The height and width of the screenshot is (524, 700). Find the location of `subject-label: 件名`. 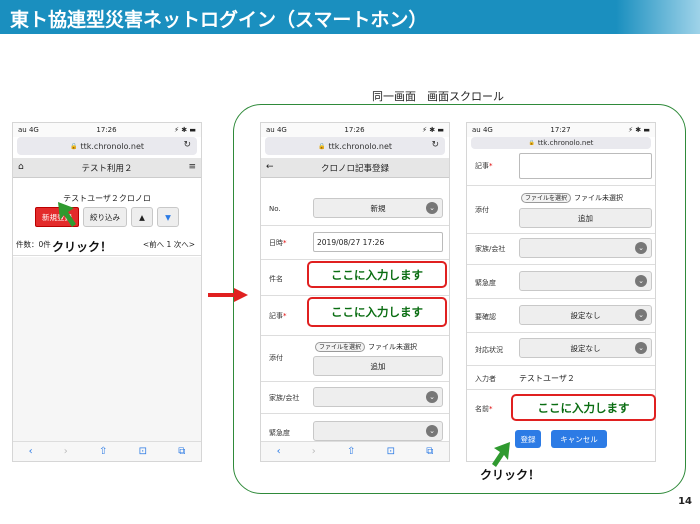

subject-label: 件名 is located at coordinates (276, 279).